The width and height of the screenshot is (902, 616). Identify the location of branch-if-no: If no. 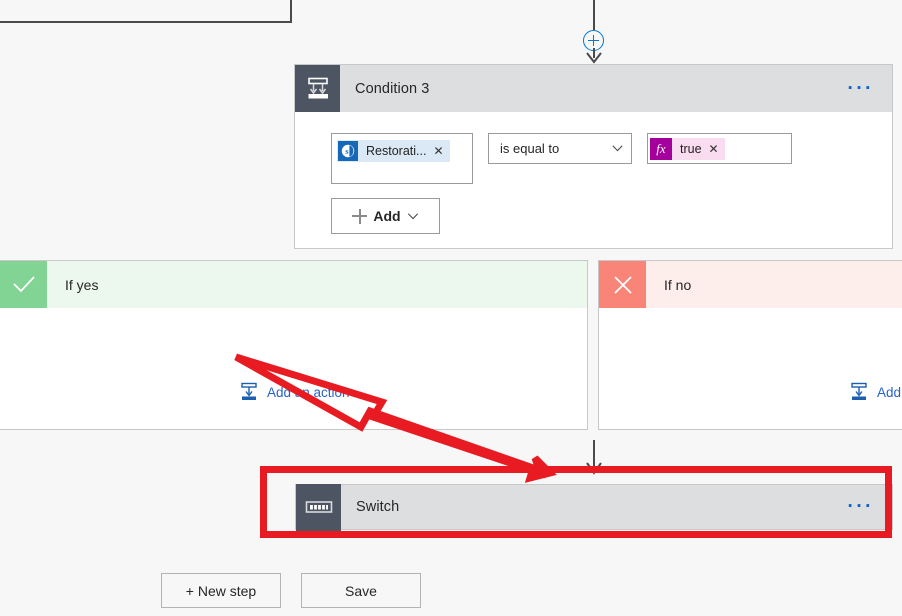
(750, 345).